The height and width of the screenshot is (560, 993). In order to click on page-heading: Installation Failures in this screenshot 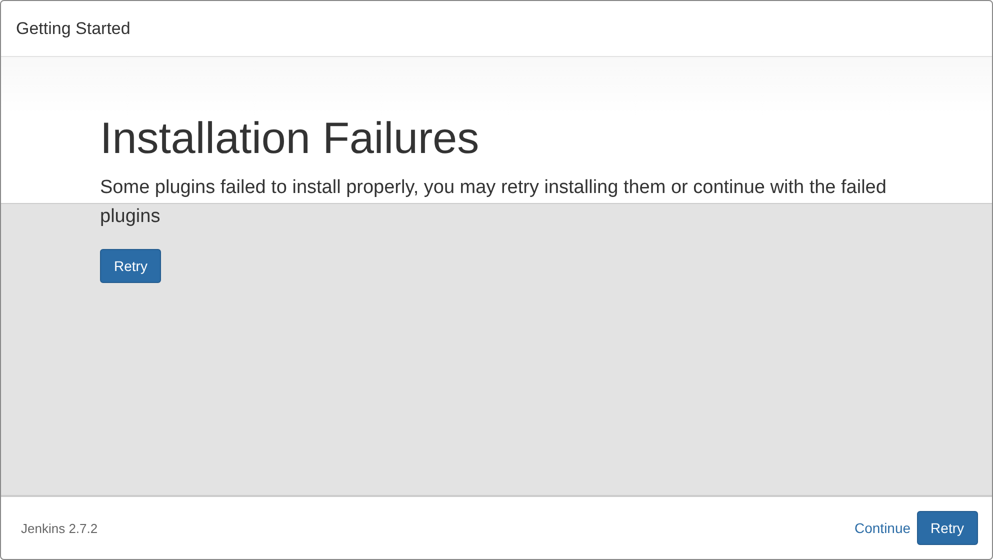, I will do `click(290, 139)`.